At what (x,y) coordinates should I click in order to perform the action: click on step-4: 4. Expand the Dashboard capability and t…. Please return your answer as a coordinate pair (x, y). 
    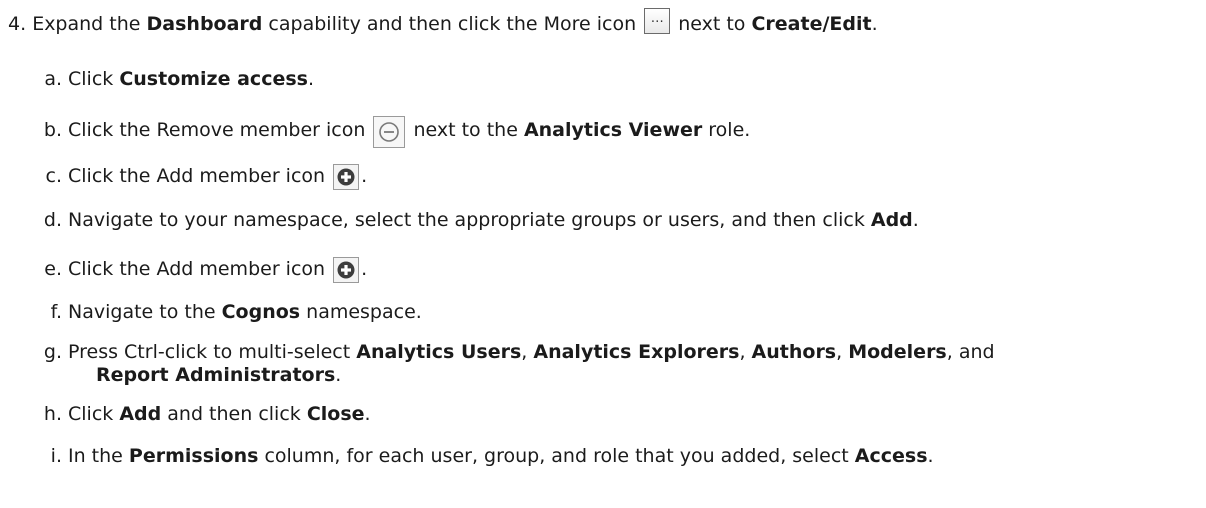
    Looking at the image, I should click on (443, 21).